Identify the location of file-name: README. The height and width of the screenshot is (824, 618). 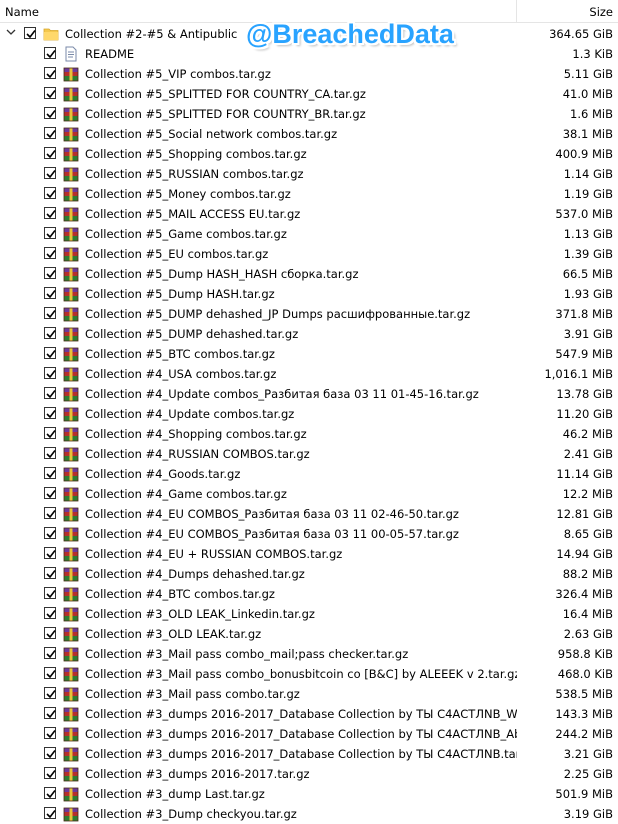
(110, 54).